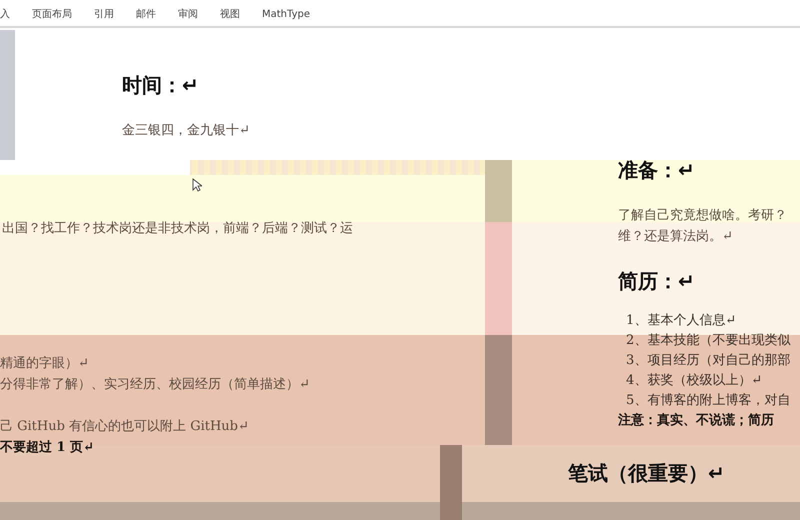 This screenshot has height=520, width=800. Describe the element at coordinates (680, 321) in the screenshot. I see `list-item: 1、基本个人信息↵` at that location.